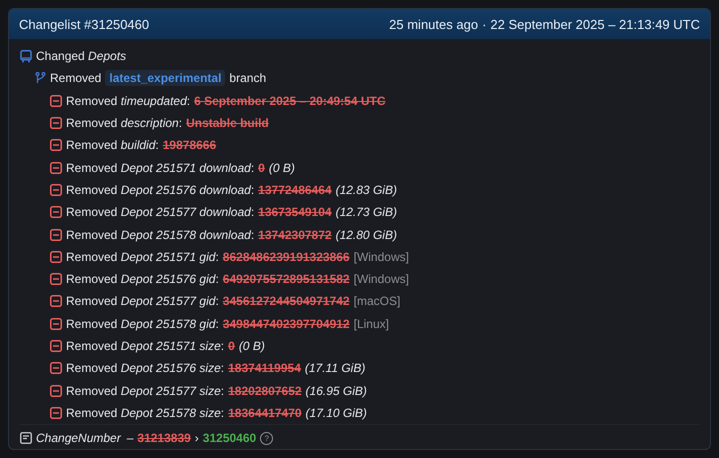 This screenshot has width=719, height=458. What do you see at coordinates (377, 301) in the screenshot?
I see `platform-tag: [macOS]` at bounding box center [377, 301].